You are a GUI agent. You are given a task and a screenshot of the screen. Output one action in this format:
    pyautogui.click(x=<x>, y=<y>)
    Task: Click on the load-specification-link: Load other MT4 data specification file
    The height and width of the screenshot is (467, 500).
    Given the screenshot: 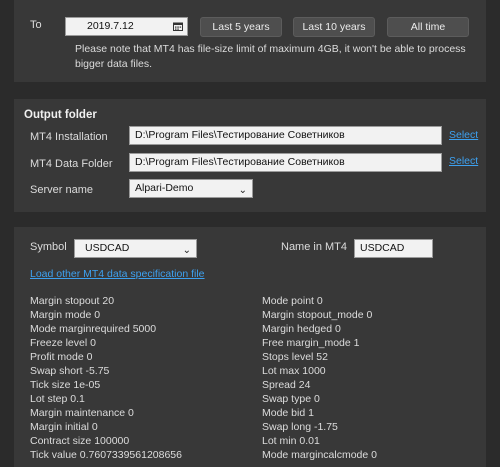 What is the action you would take?
    pyautogui.click(x=117, y=274)
    